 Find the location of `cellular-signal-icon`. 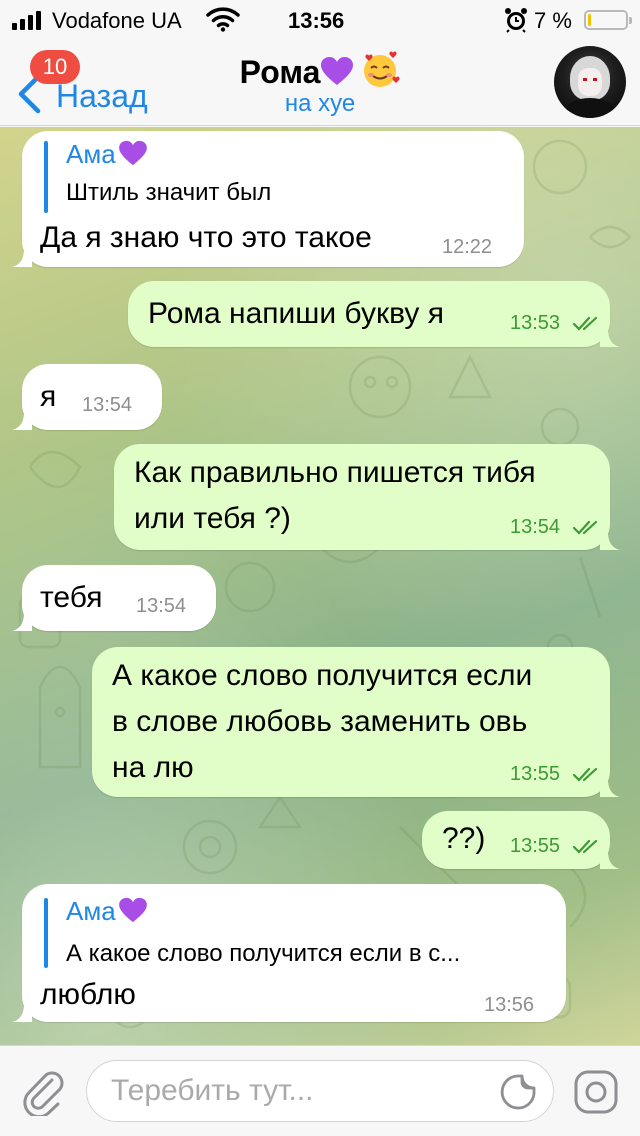

cellular-signal-icon is located at coordinates (26, 20).